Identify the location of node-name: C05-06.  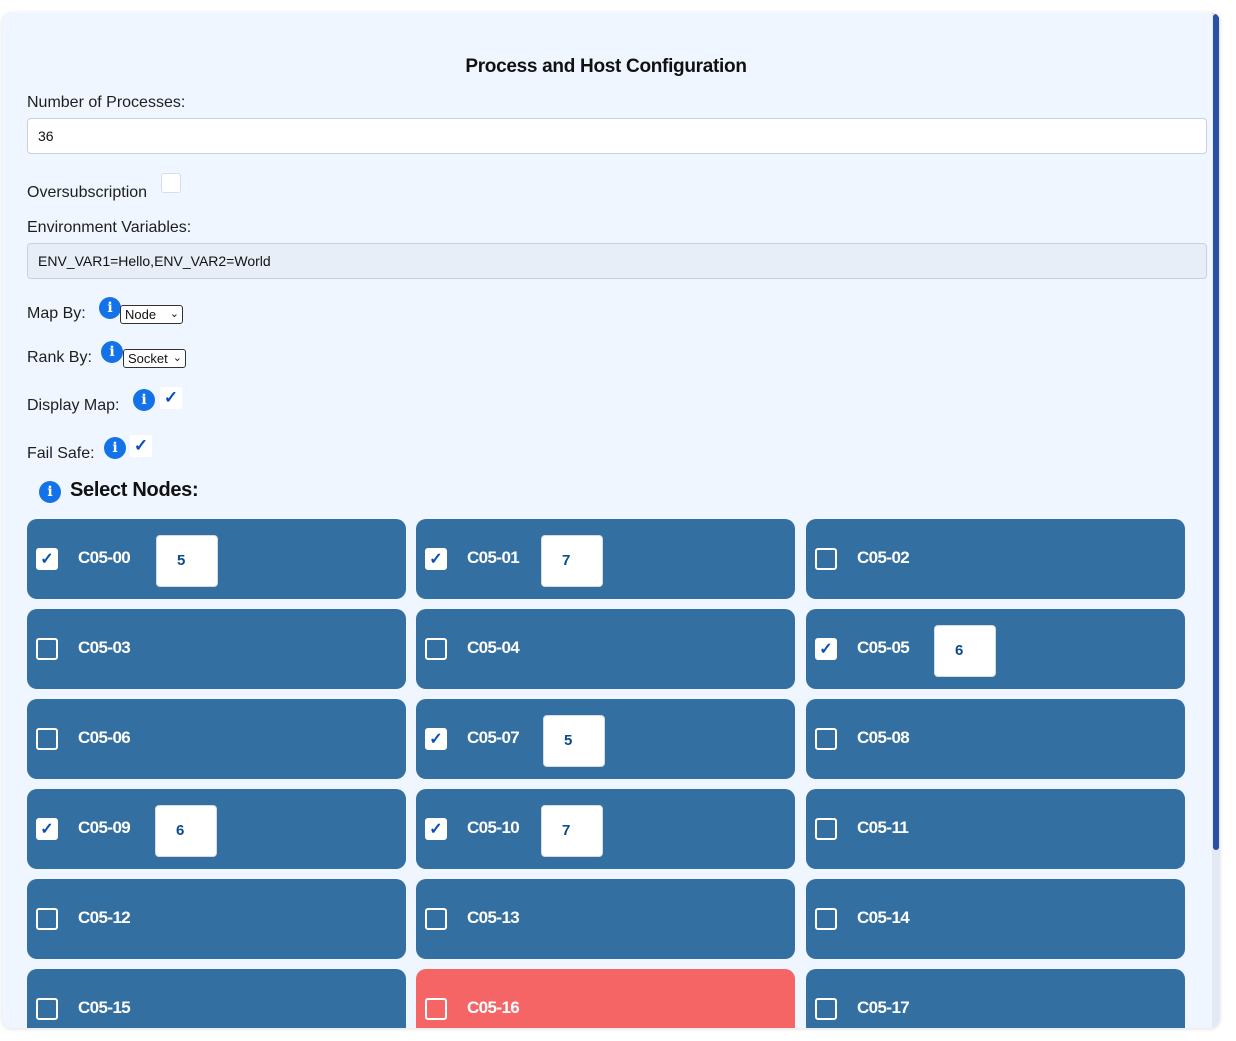
(104, 737).